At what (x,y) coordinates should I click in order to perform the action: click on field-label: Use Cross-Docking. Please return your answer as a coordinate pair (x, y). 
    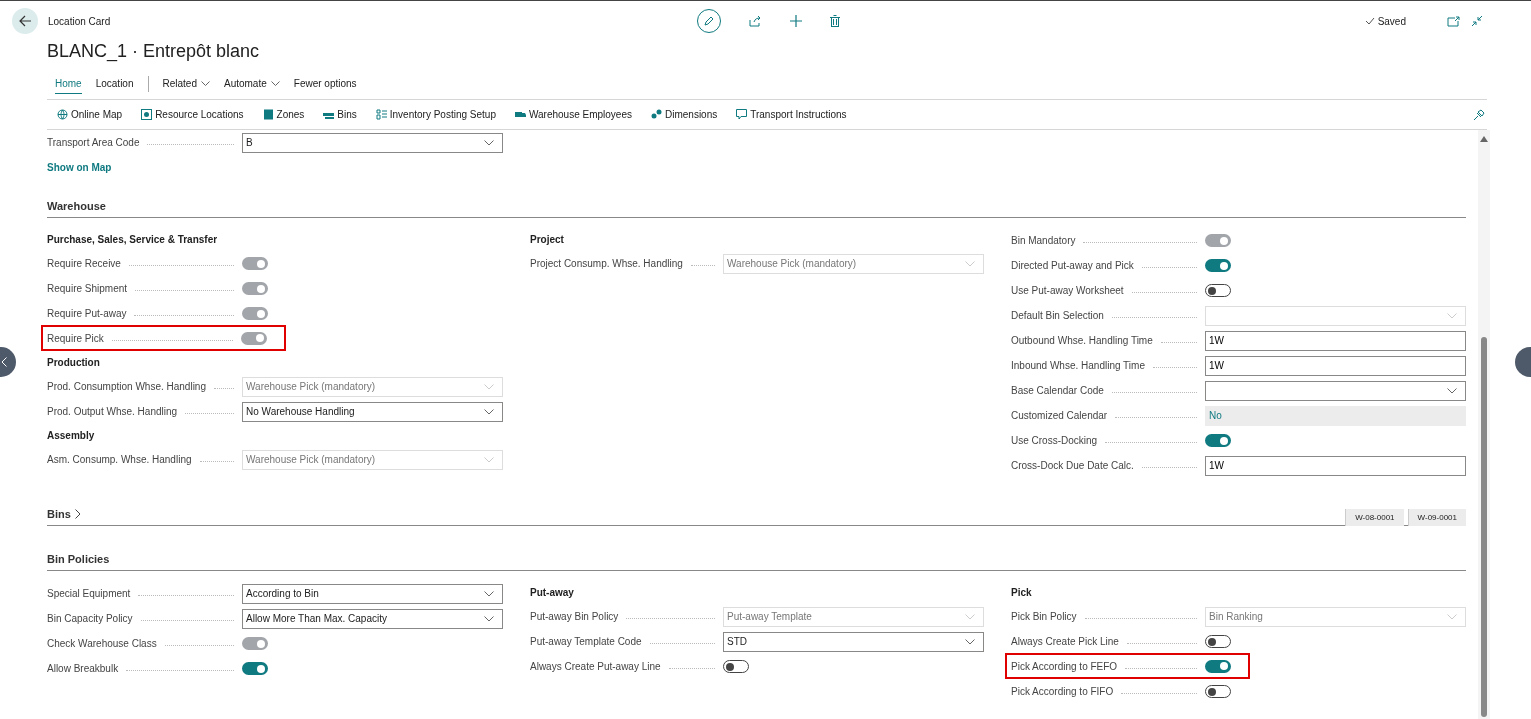
    Looking at the image, I should click on (1054, 440).